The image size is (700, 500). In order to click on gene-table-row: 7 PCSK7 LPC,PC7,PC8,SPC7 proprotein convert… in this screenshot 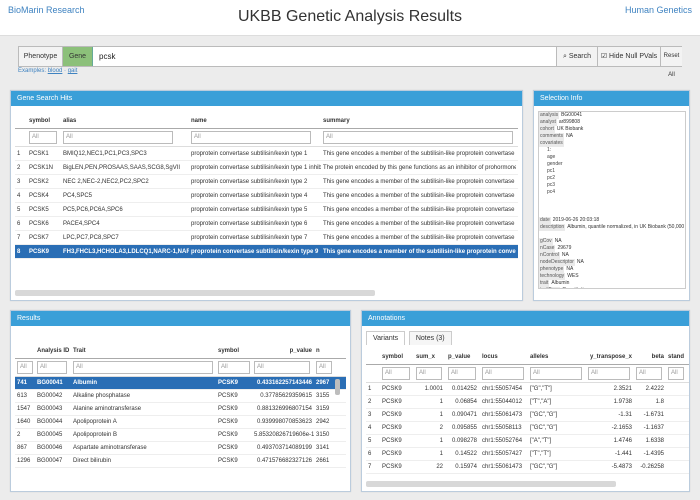, I will do `click(266, 238)`.